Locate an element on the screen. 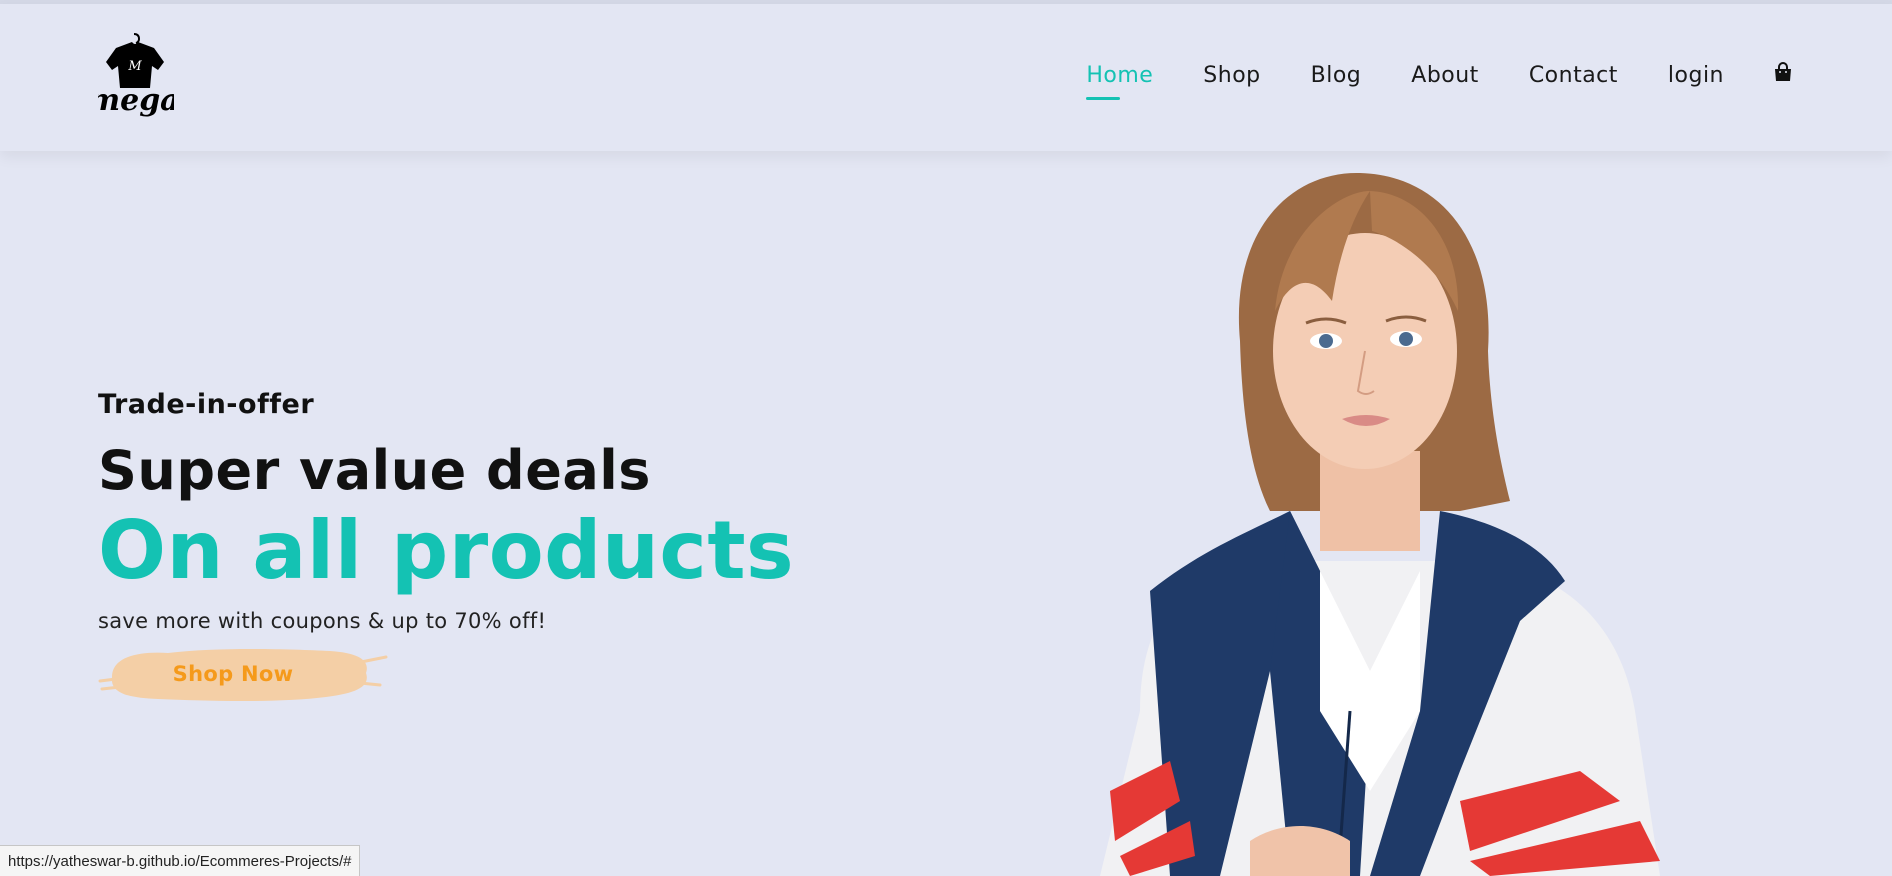 The height and width of the screenshot is (876, 1892). nav-item-cart is located at coordinates (1783, 75).